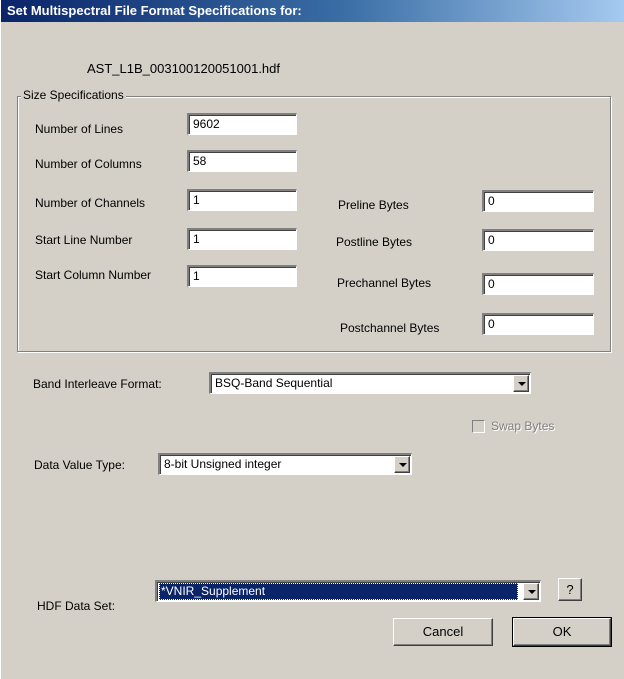 The height and width of the screenshot is (679, 624). Describe the element at coordinates (93, 275) in the screenshot. I see `start-column-number-label: Start Column Number` at that location.